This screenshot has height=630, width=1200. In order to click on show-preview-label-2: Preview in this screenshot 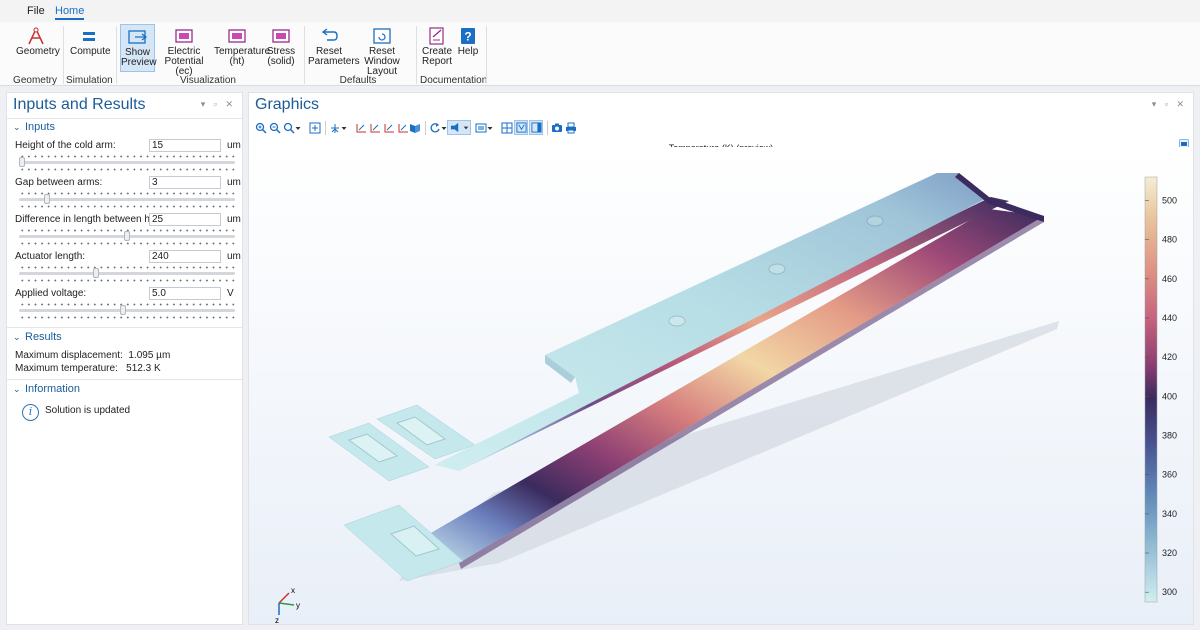, I will do `click(139, 62)`.